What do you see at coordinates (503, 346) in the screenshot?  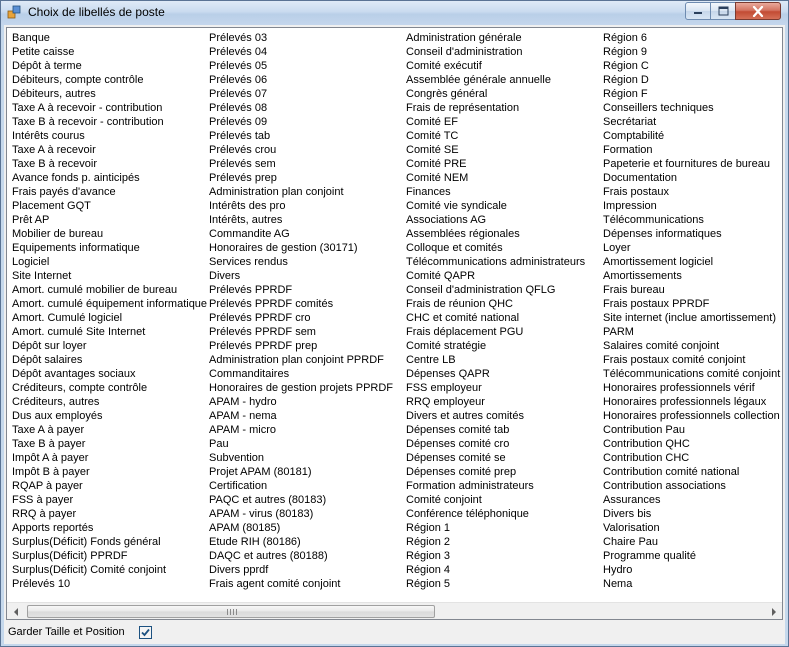 I see `list-item: Comité stratégie` at bounding box center [503, 346].